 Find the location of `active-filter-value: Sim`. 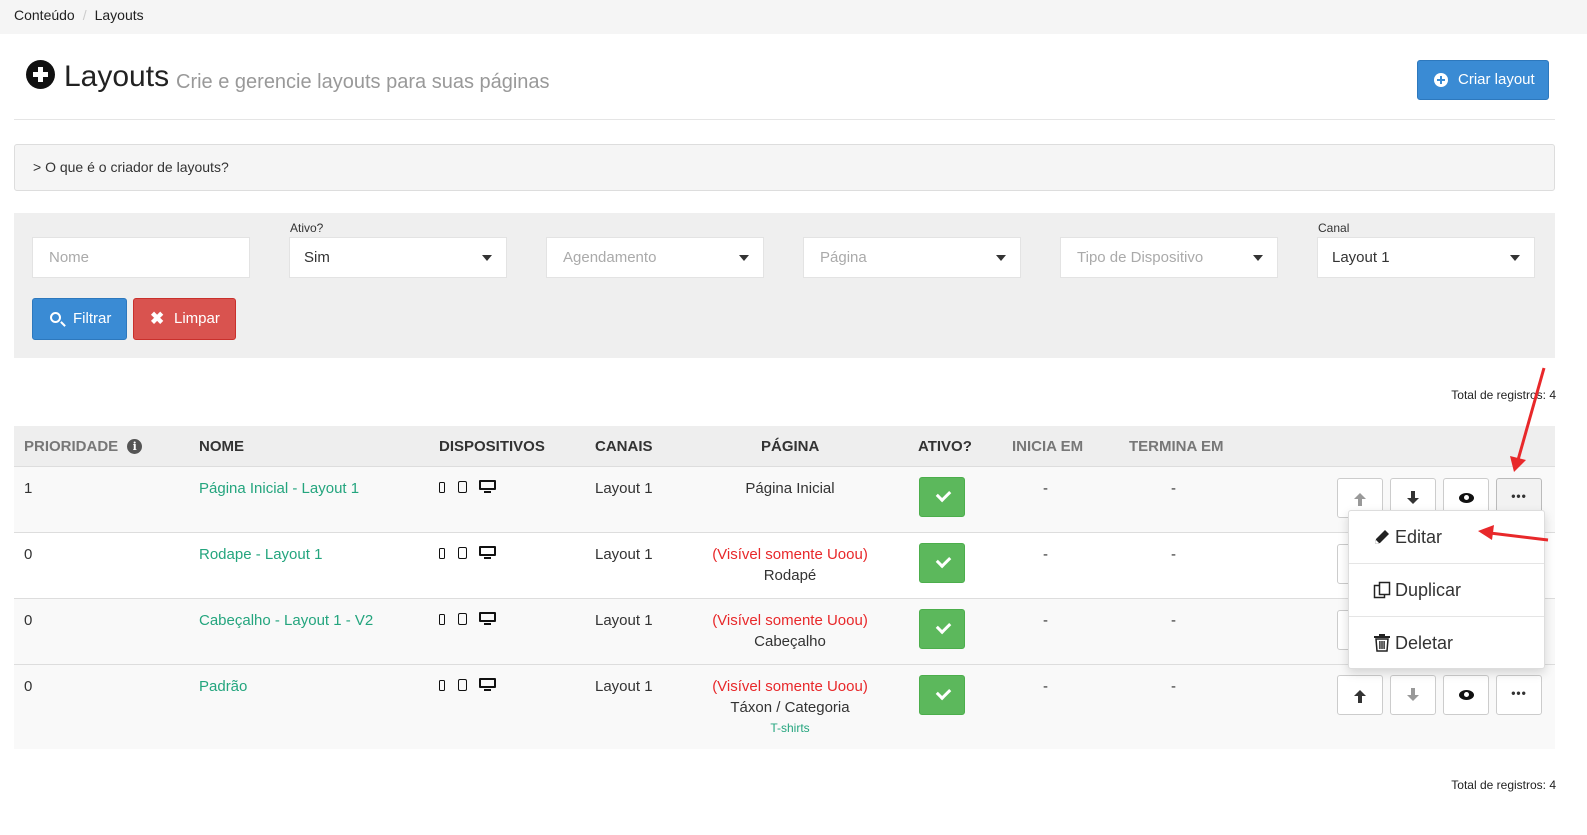

active-filter-value: Sim is located at coordinates (317, 257).